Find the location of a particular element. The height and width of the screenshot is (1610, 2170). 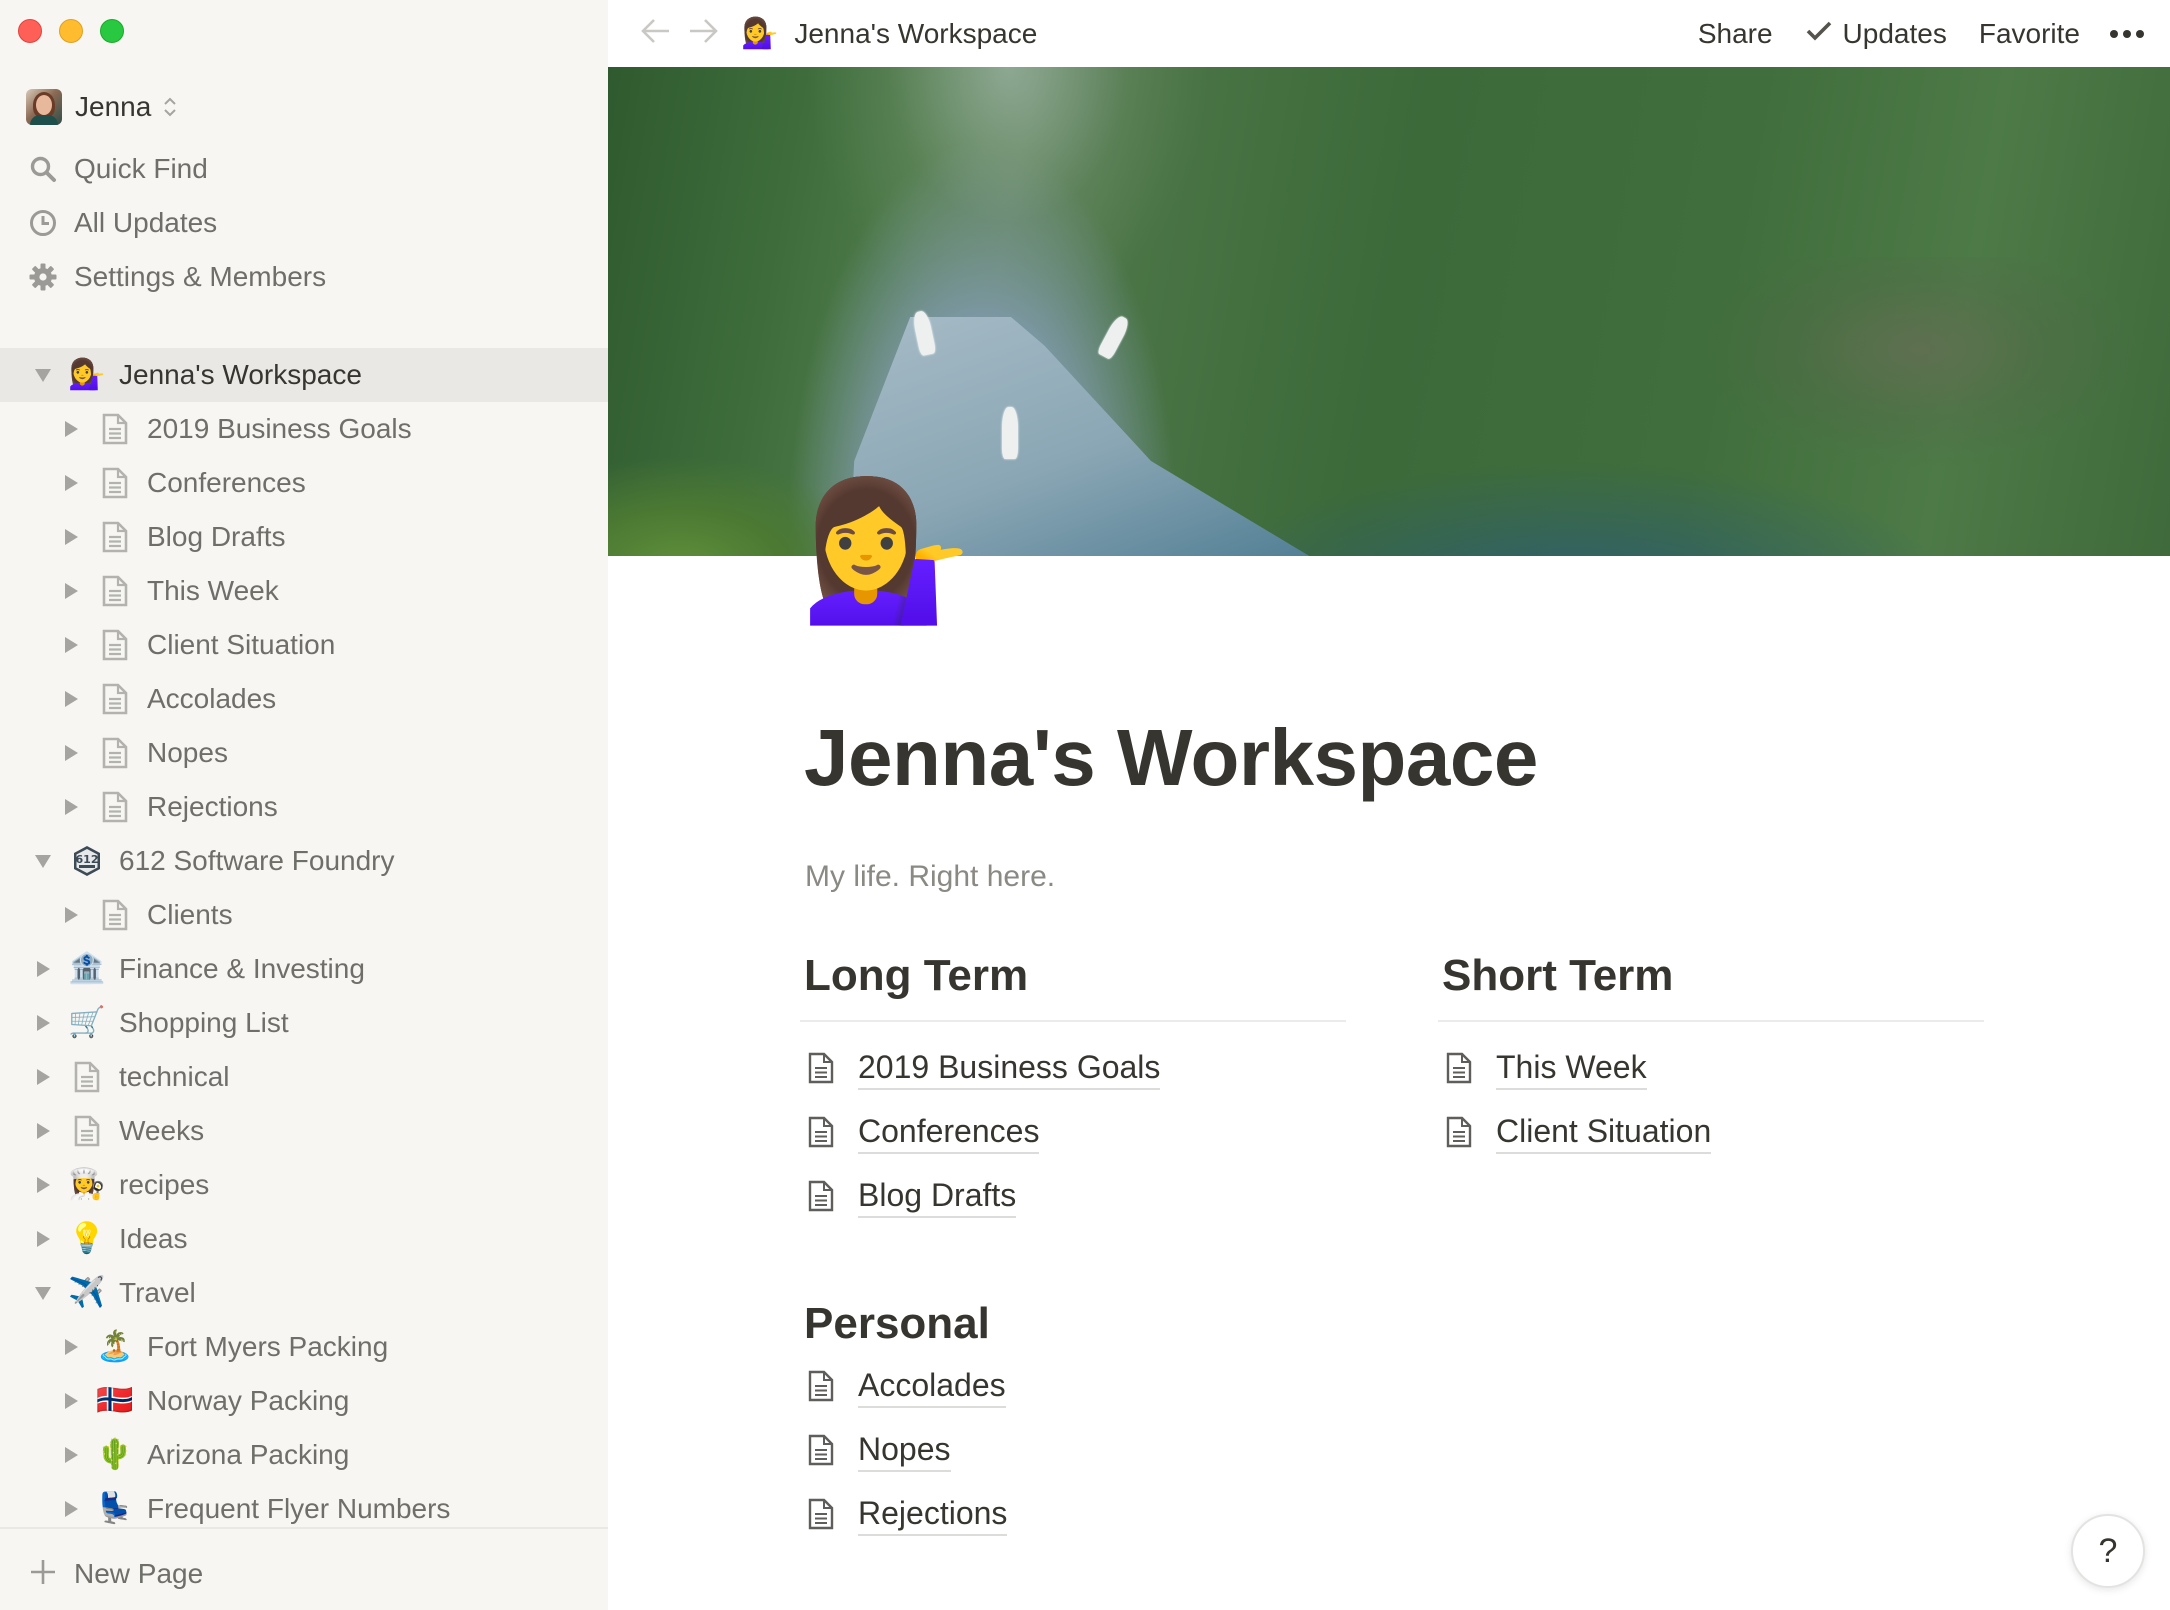

page-link-label: This Week is located at coordinates (1571, 1068).